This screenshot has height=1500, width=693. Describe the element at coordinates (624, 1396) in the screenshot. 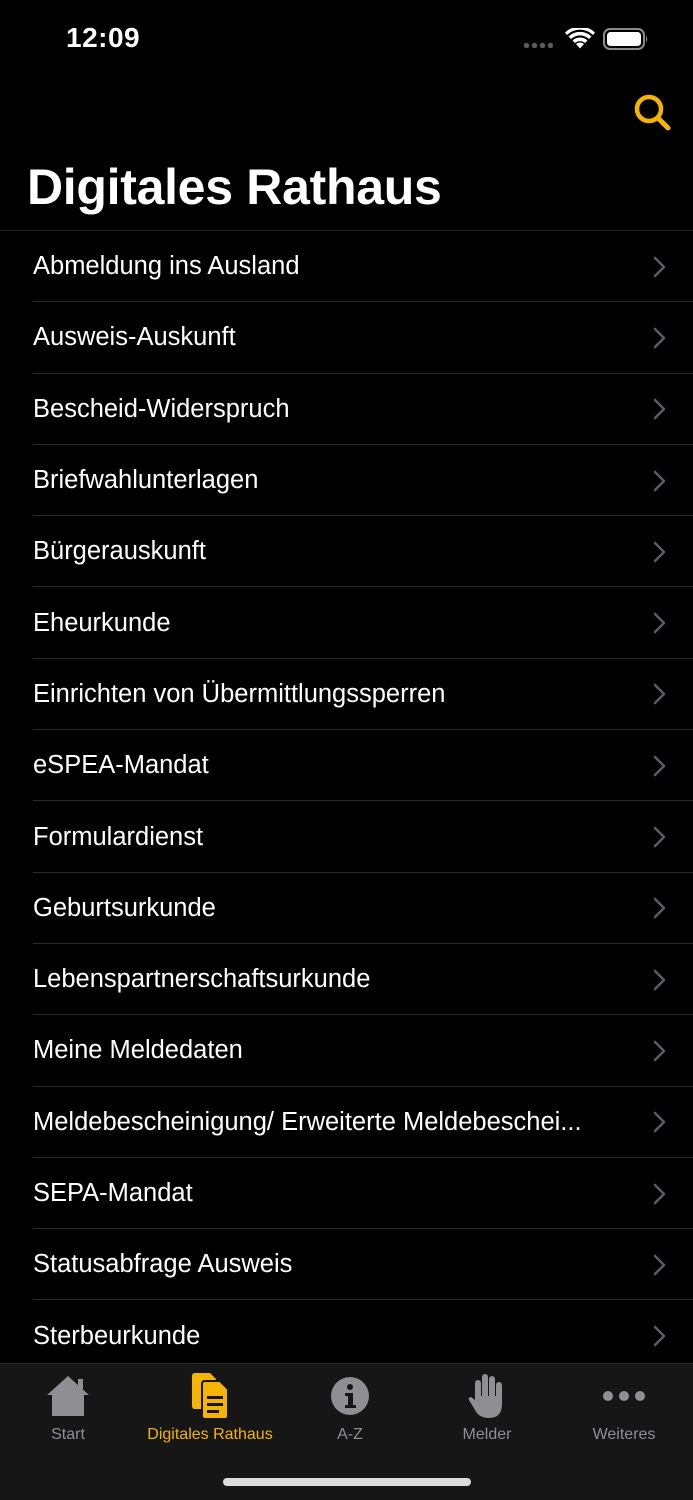

I see `more-icon` at that location.